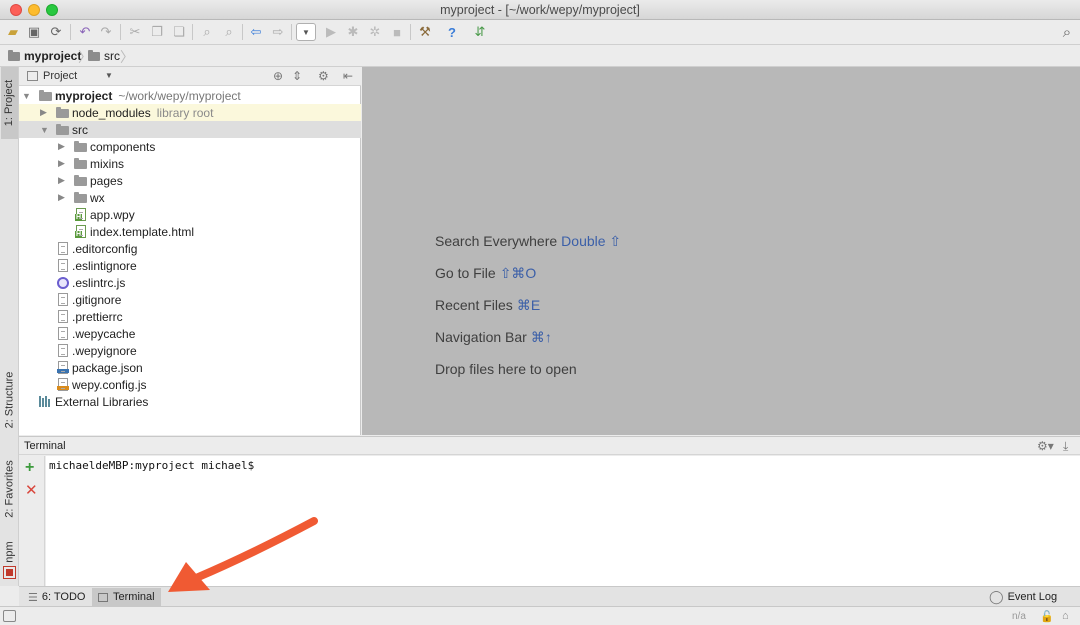  I want to click on tab-favorites: 2: Favorites, so click(9, 489).